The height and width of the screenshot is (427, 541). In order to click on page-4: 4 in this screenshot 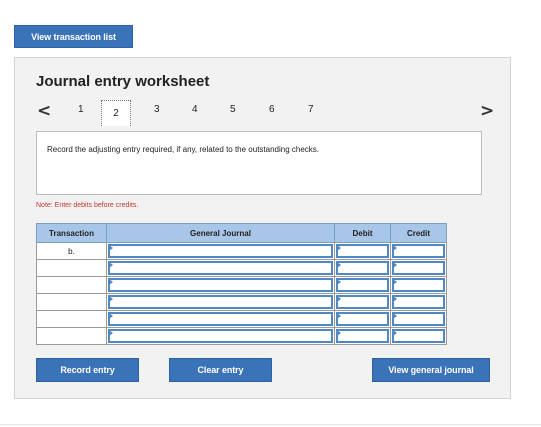, I will do `click(195, 109)`.